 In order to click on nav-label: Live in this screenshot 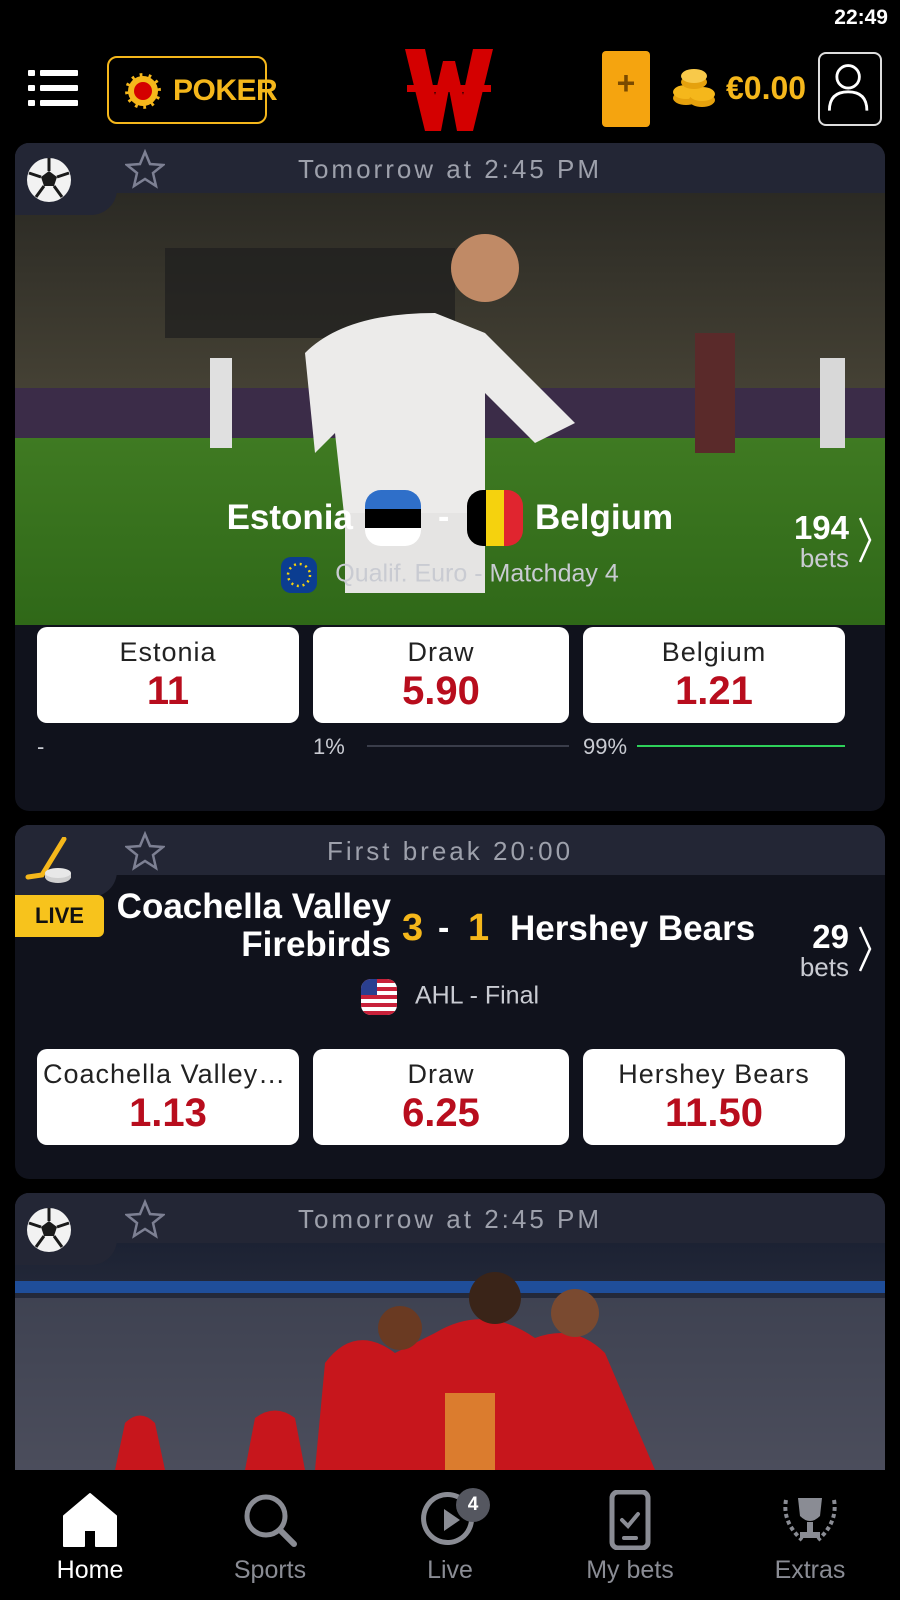, I will do `click(450, 1570)`.